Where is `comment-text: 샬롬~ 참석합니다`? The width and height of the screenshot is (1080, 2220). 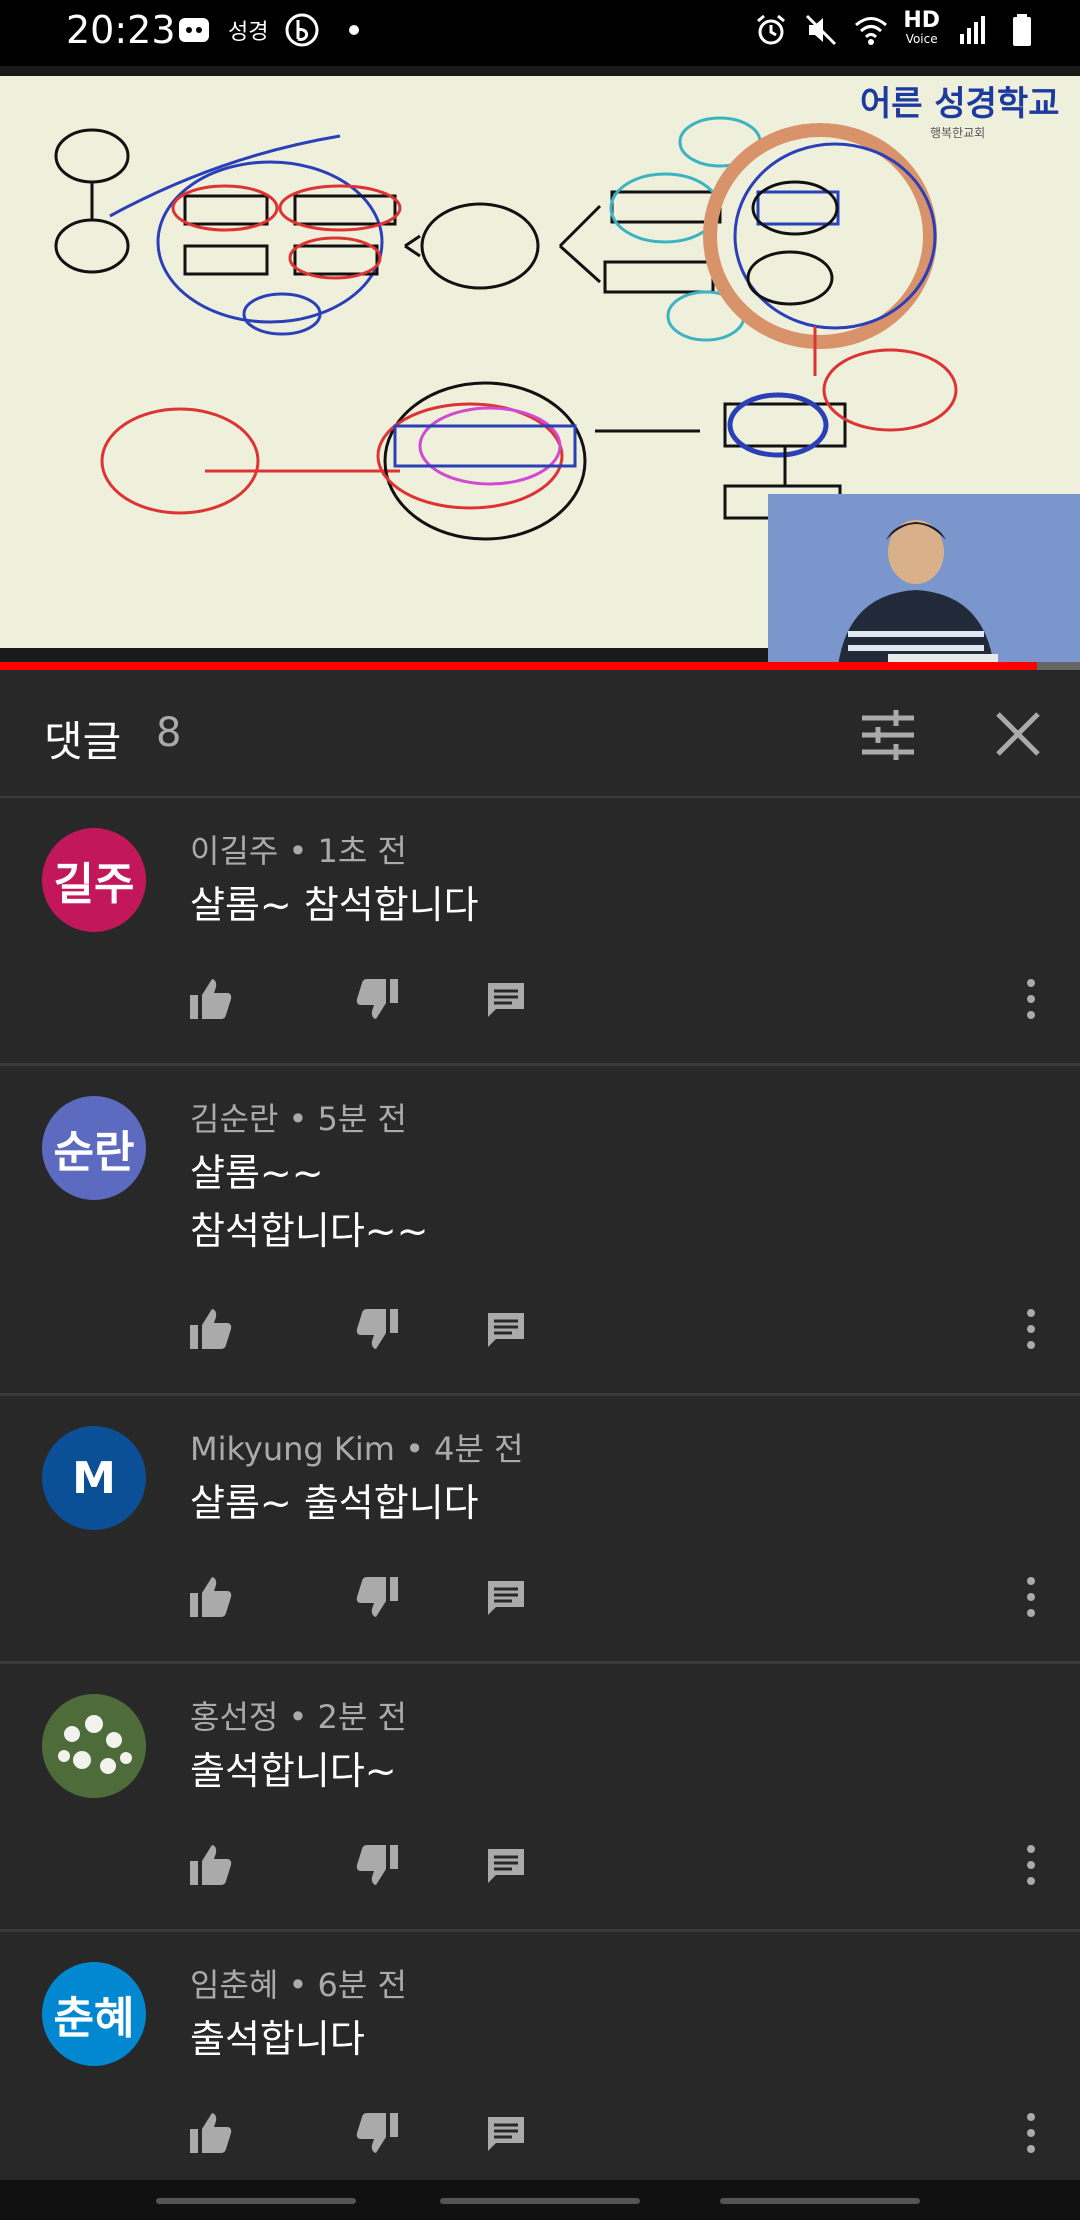
comment-text: 샬롬~ 참석합니다 is located at coordinates (334, 905).